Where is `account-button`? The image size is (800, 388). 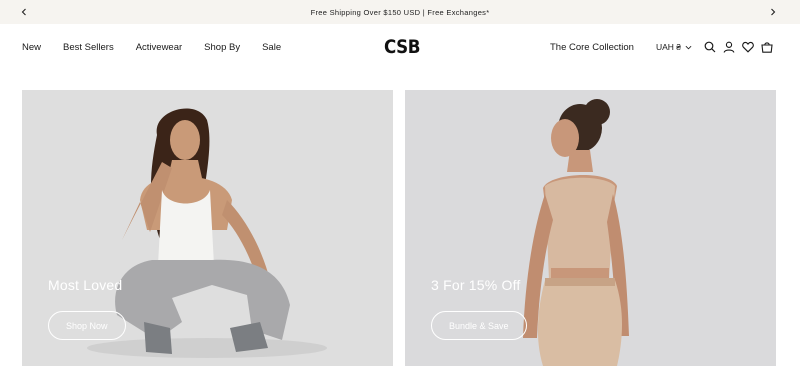
account-button is located at coordinates (729, 47).